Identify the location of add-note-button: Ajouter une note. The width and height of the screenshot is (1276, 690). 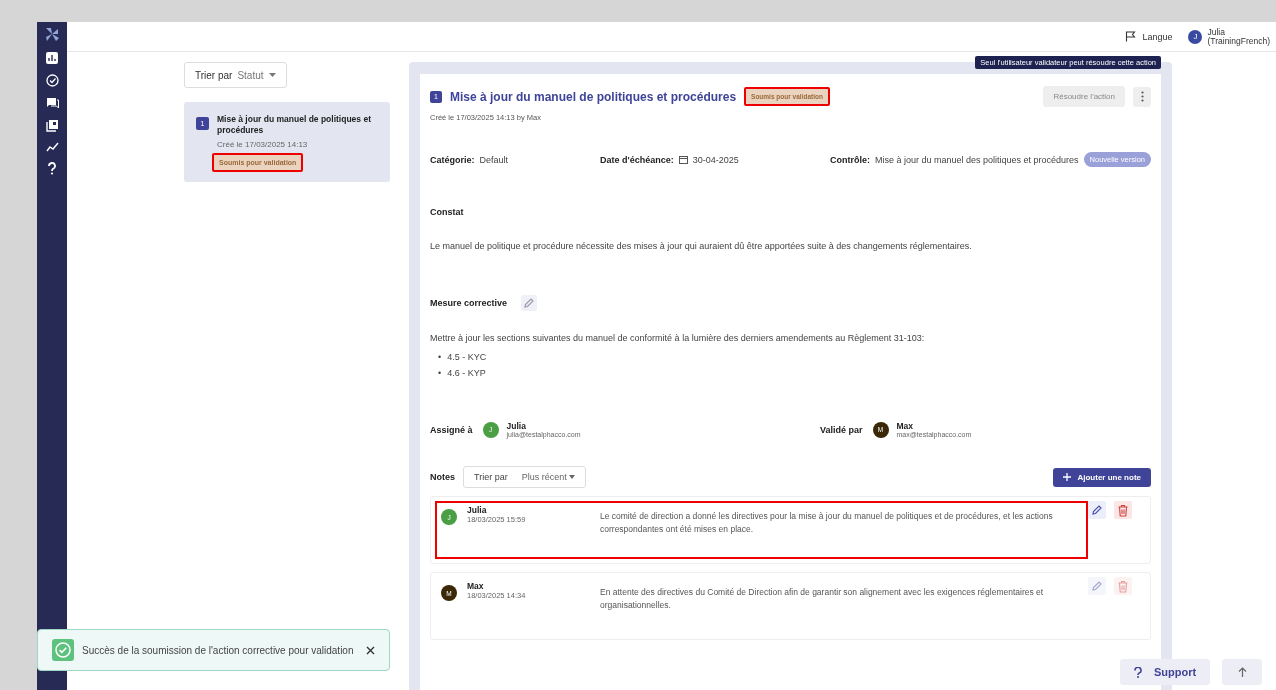
(1102, 477).